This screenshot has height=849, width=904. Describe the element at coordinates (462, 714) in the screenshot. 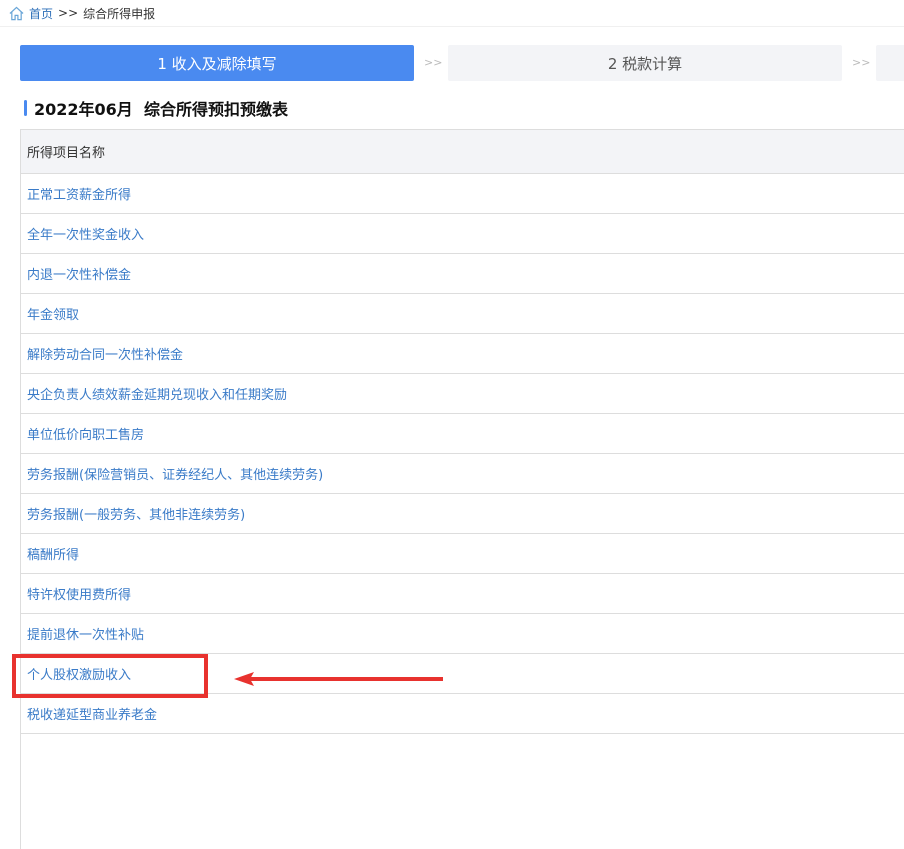

I see `table-row: 税收递延型商业养老金` at that location.